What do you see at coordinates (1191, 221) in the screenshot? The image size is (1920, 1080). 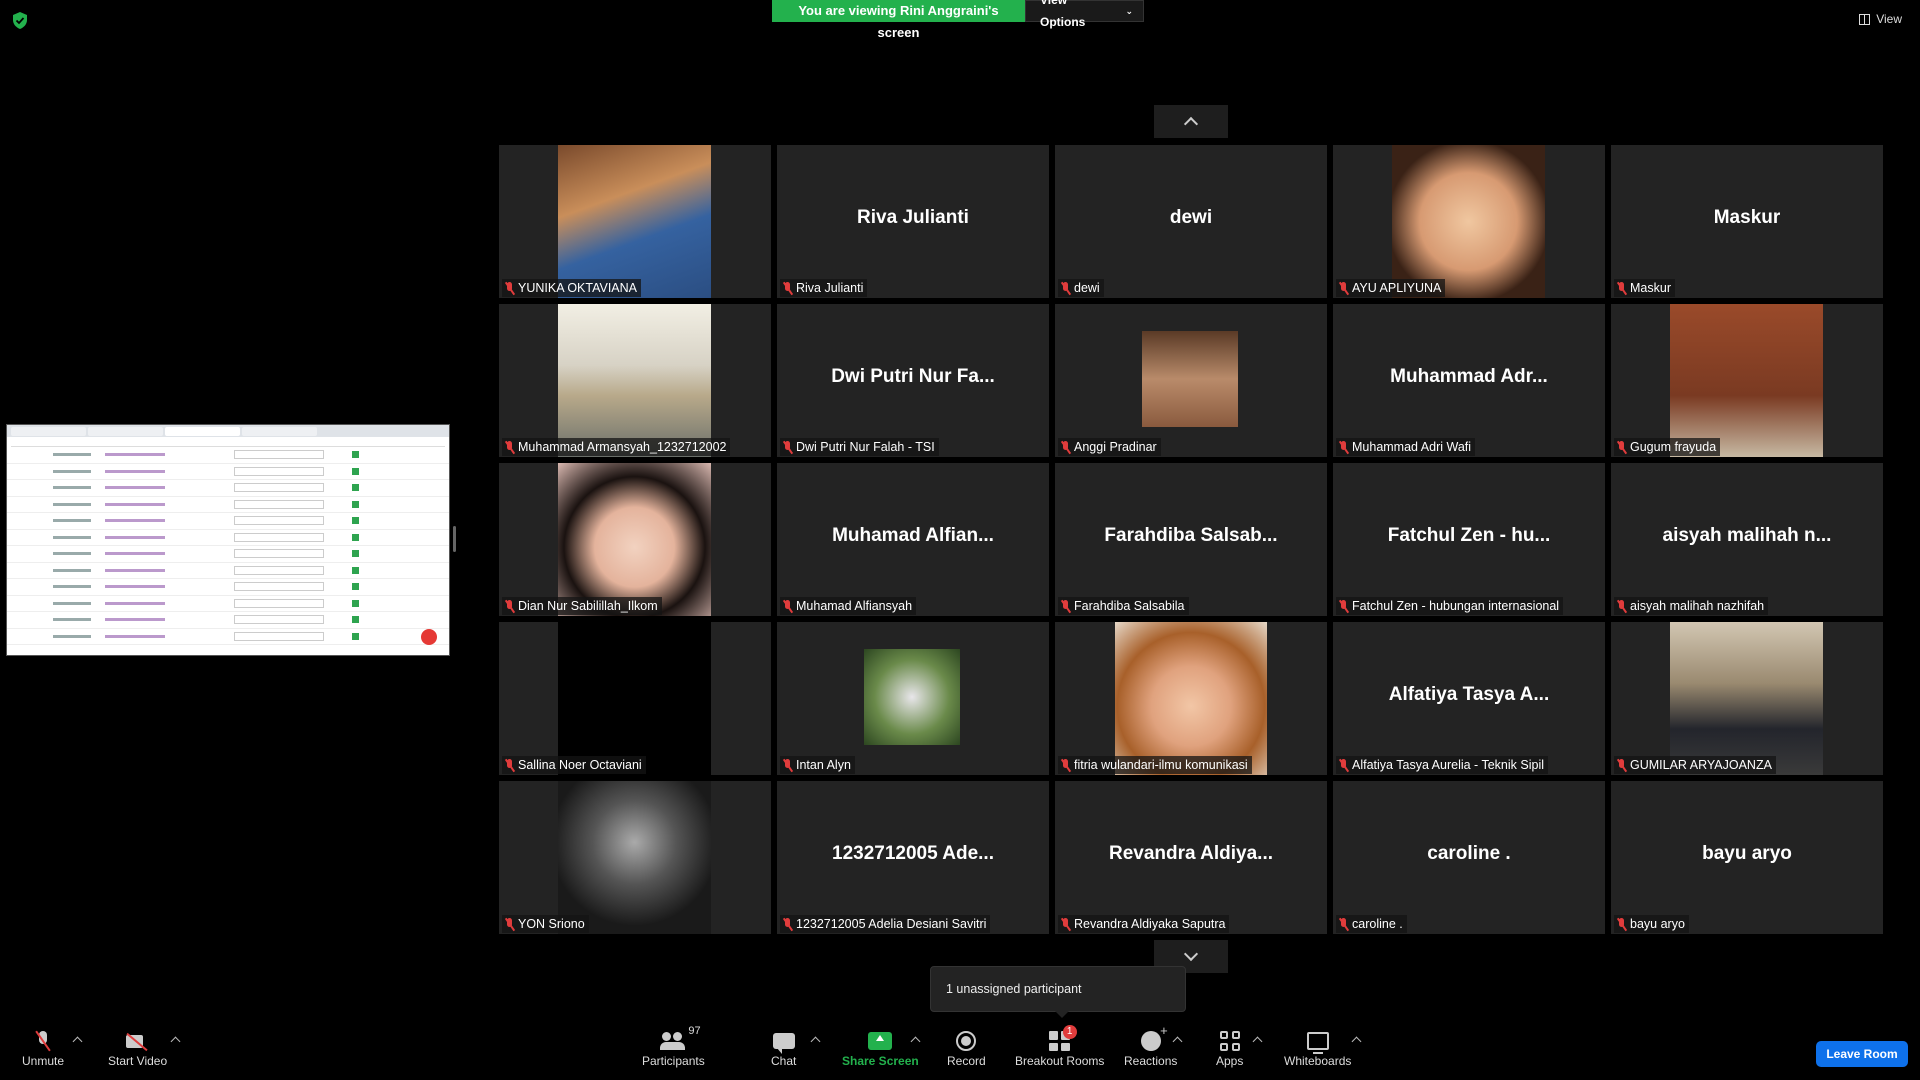 I see `participant-tile: dewi dewi` at bounding box center [1191, 221].